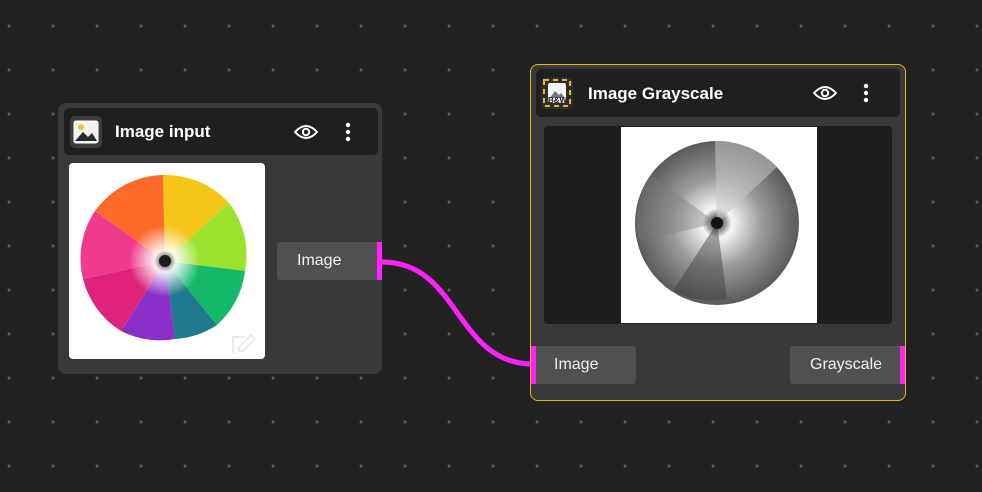 This screenshot has width=982, height=492. I want to click on connection-wire, so click(457, 313).